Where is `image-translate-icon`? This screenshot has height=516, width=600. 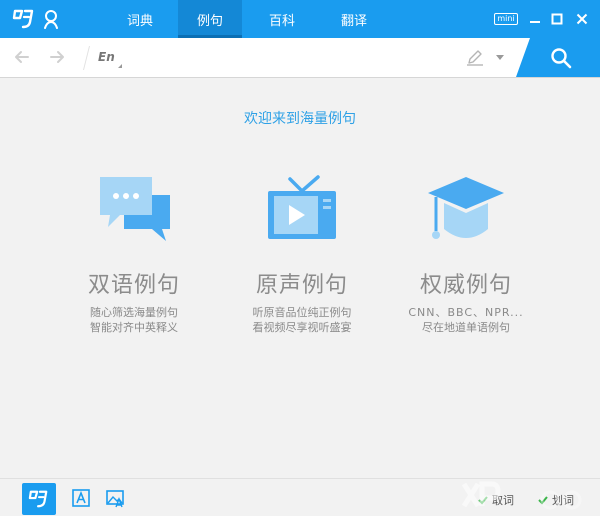
image-translate-icon is located at coordinates (115, 499).